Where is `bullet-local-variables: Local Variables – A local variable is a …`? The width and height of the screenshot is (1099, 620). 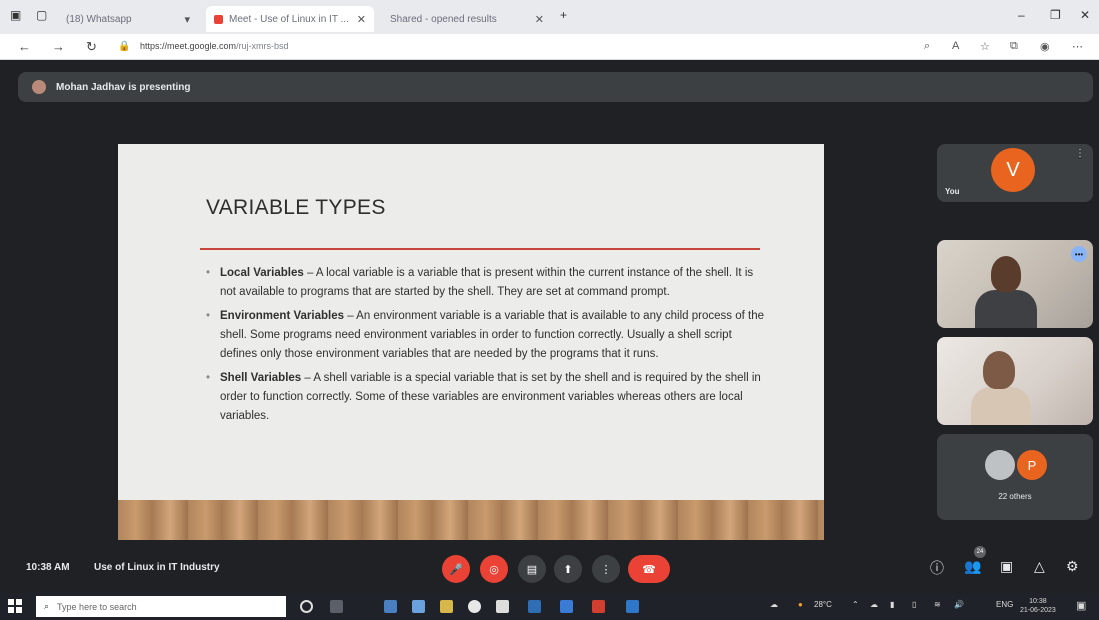
bullet-local-variables: Local Variables – A local variable is a … is located at coordinates (484, 283).